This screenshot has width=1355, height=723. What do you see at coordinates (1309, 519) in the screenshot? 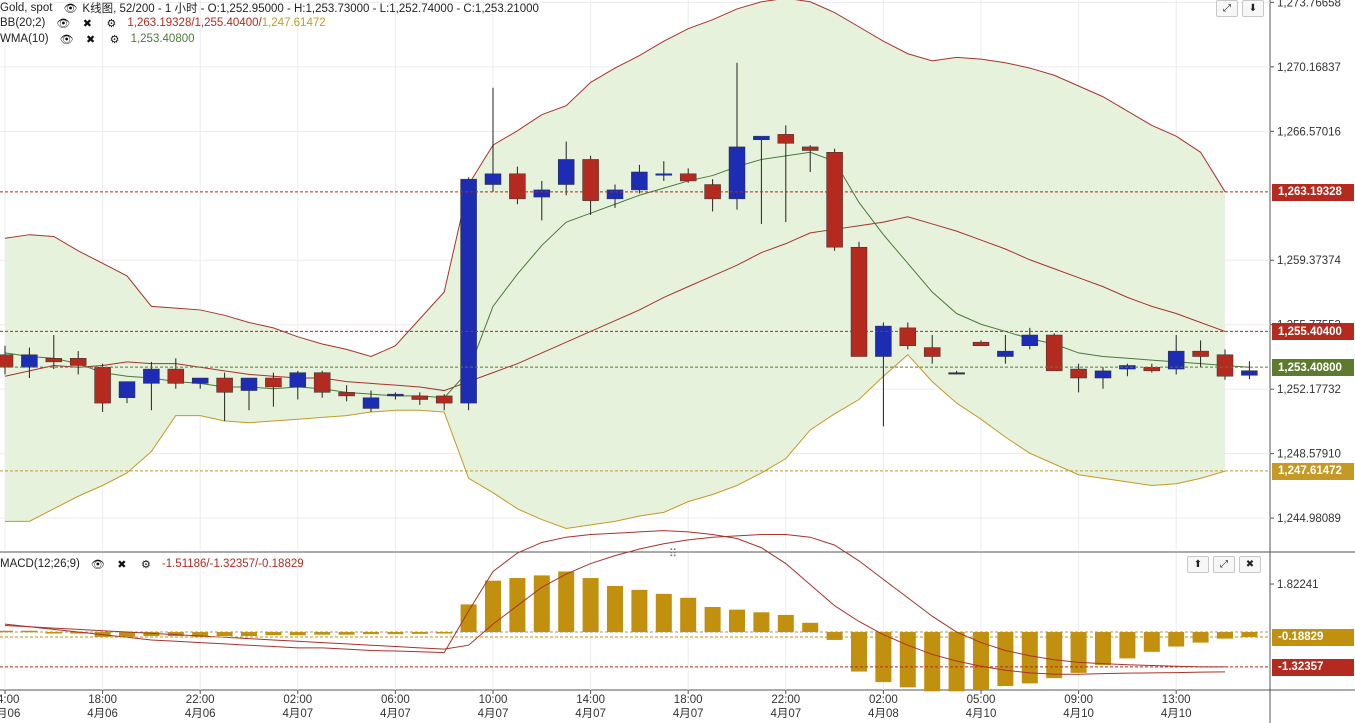
I see `y-axis-tick-label: 1,244.98089` at bounding box center [1309, 519].